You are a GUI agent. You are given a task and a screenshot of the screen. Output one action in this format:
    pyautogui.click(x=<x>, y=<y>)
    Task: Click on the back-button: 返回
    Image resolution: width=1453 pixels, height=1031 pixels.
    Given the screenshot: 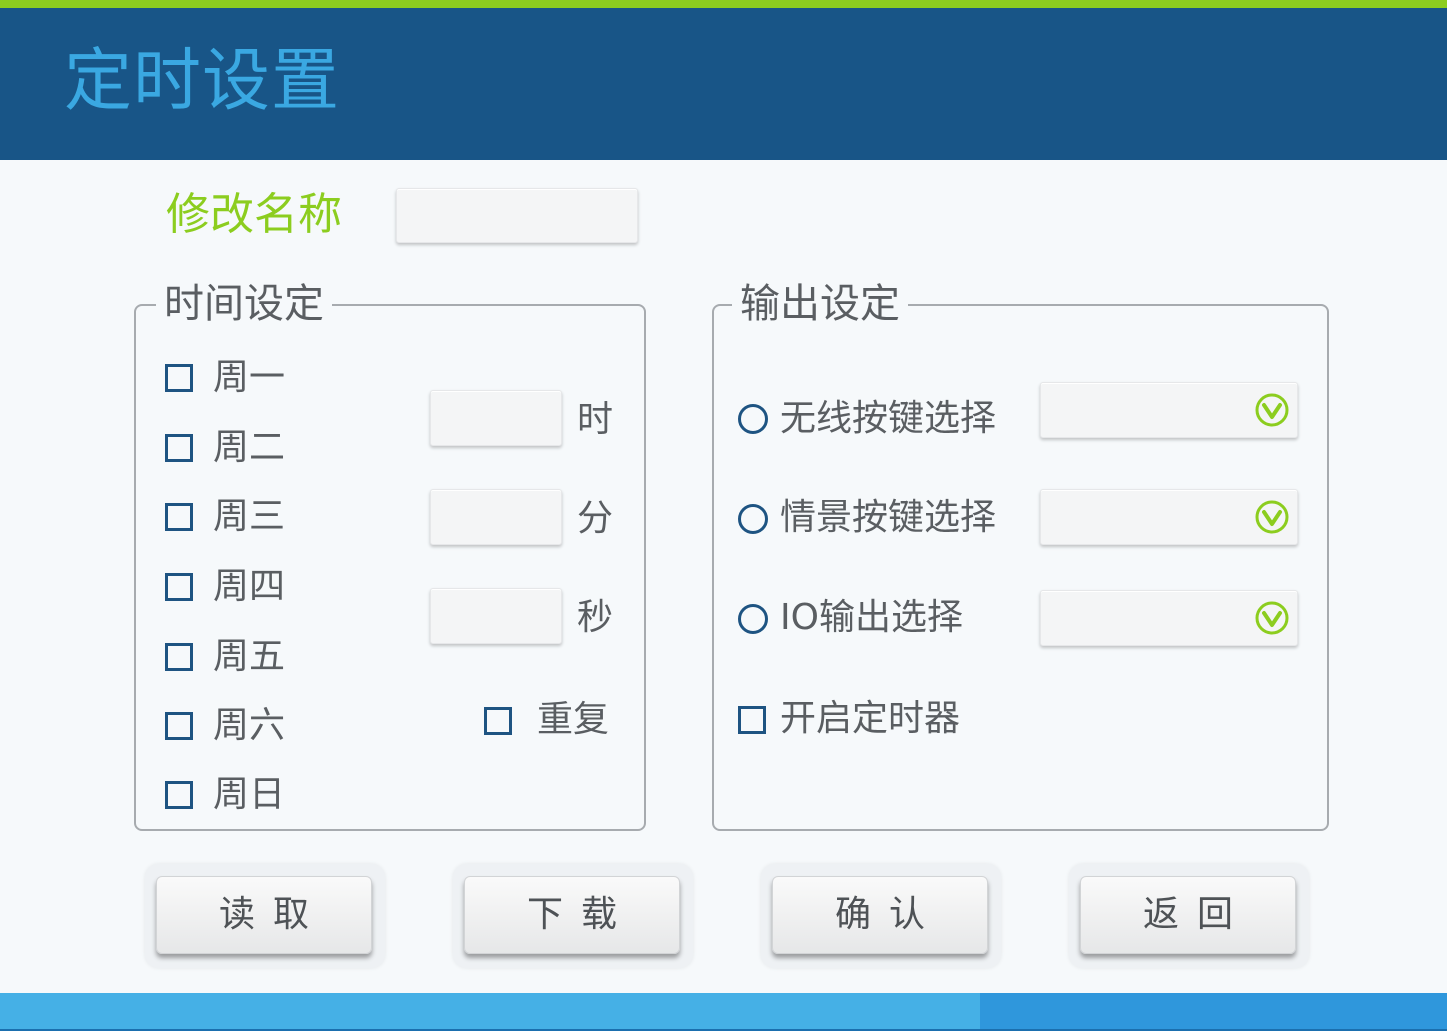 What is the action you would take?
    pyautogui.click(x=1188, y=915)
    